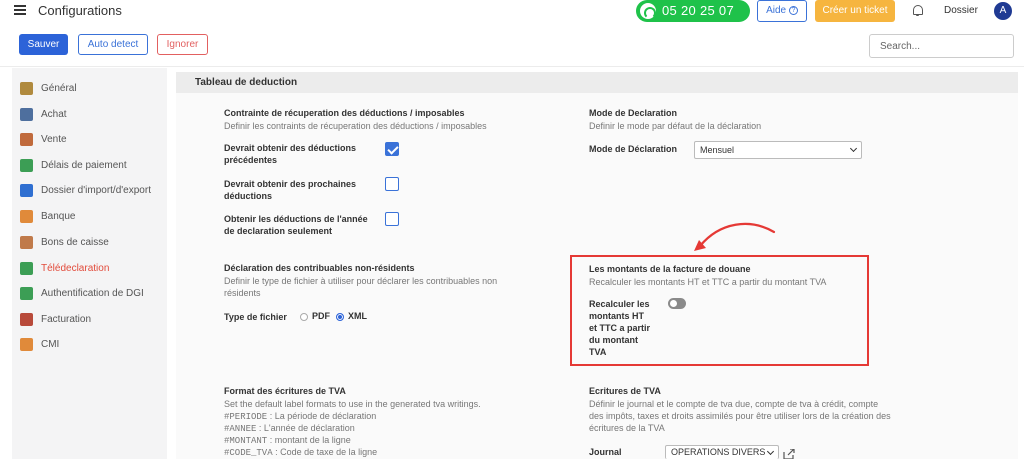  I want to click on ecritures-subtitle-line3: écritures de la TVA, so click(627, 428).